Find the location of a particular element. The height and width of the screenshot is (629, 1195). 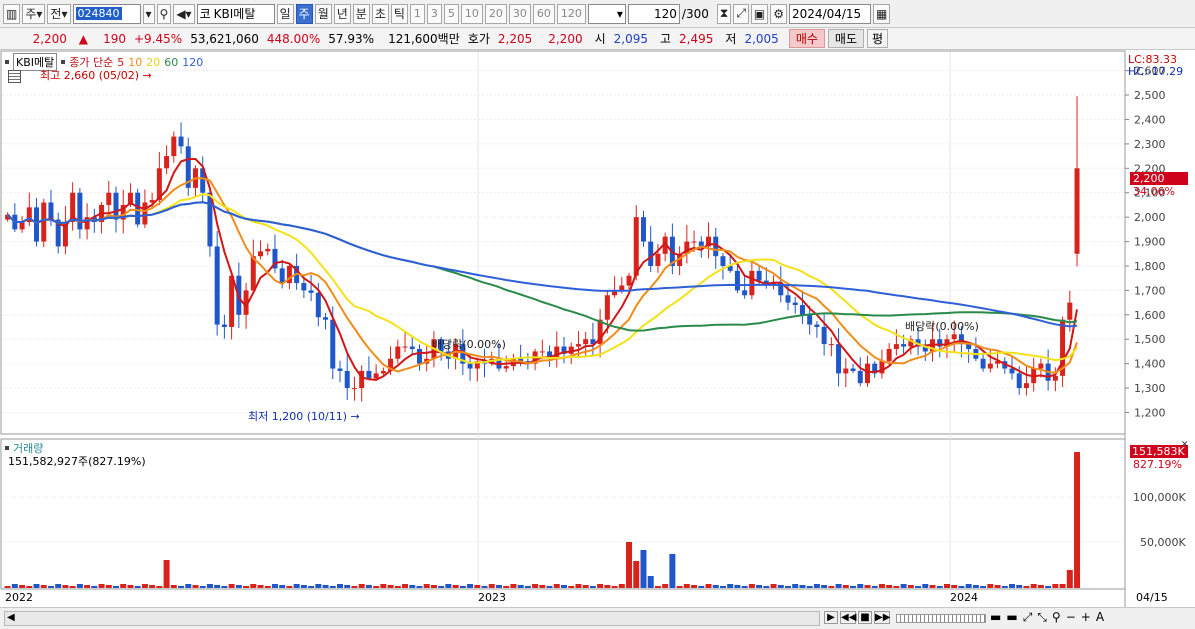

num-3: 3 is located at coordinates (434, 13).